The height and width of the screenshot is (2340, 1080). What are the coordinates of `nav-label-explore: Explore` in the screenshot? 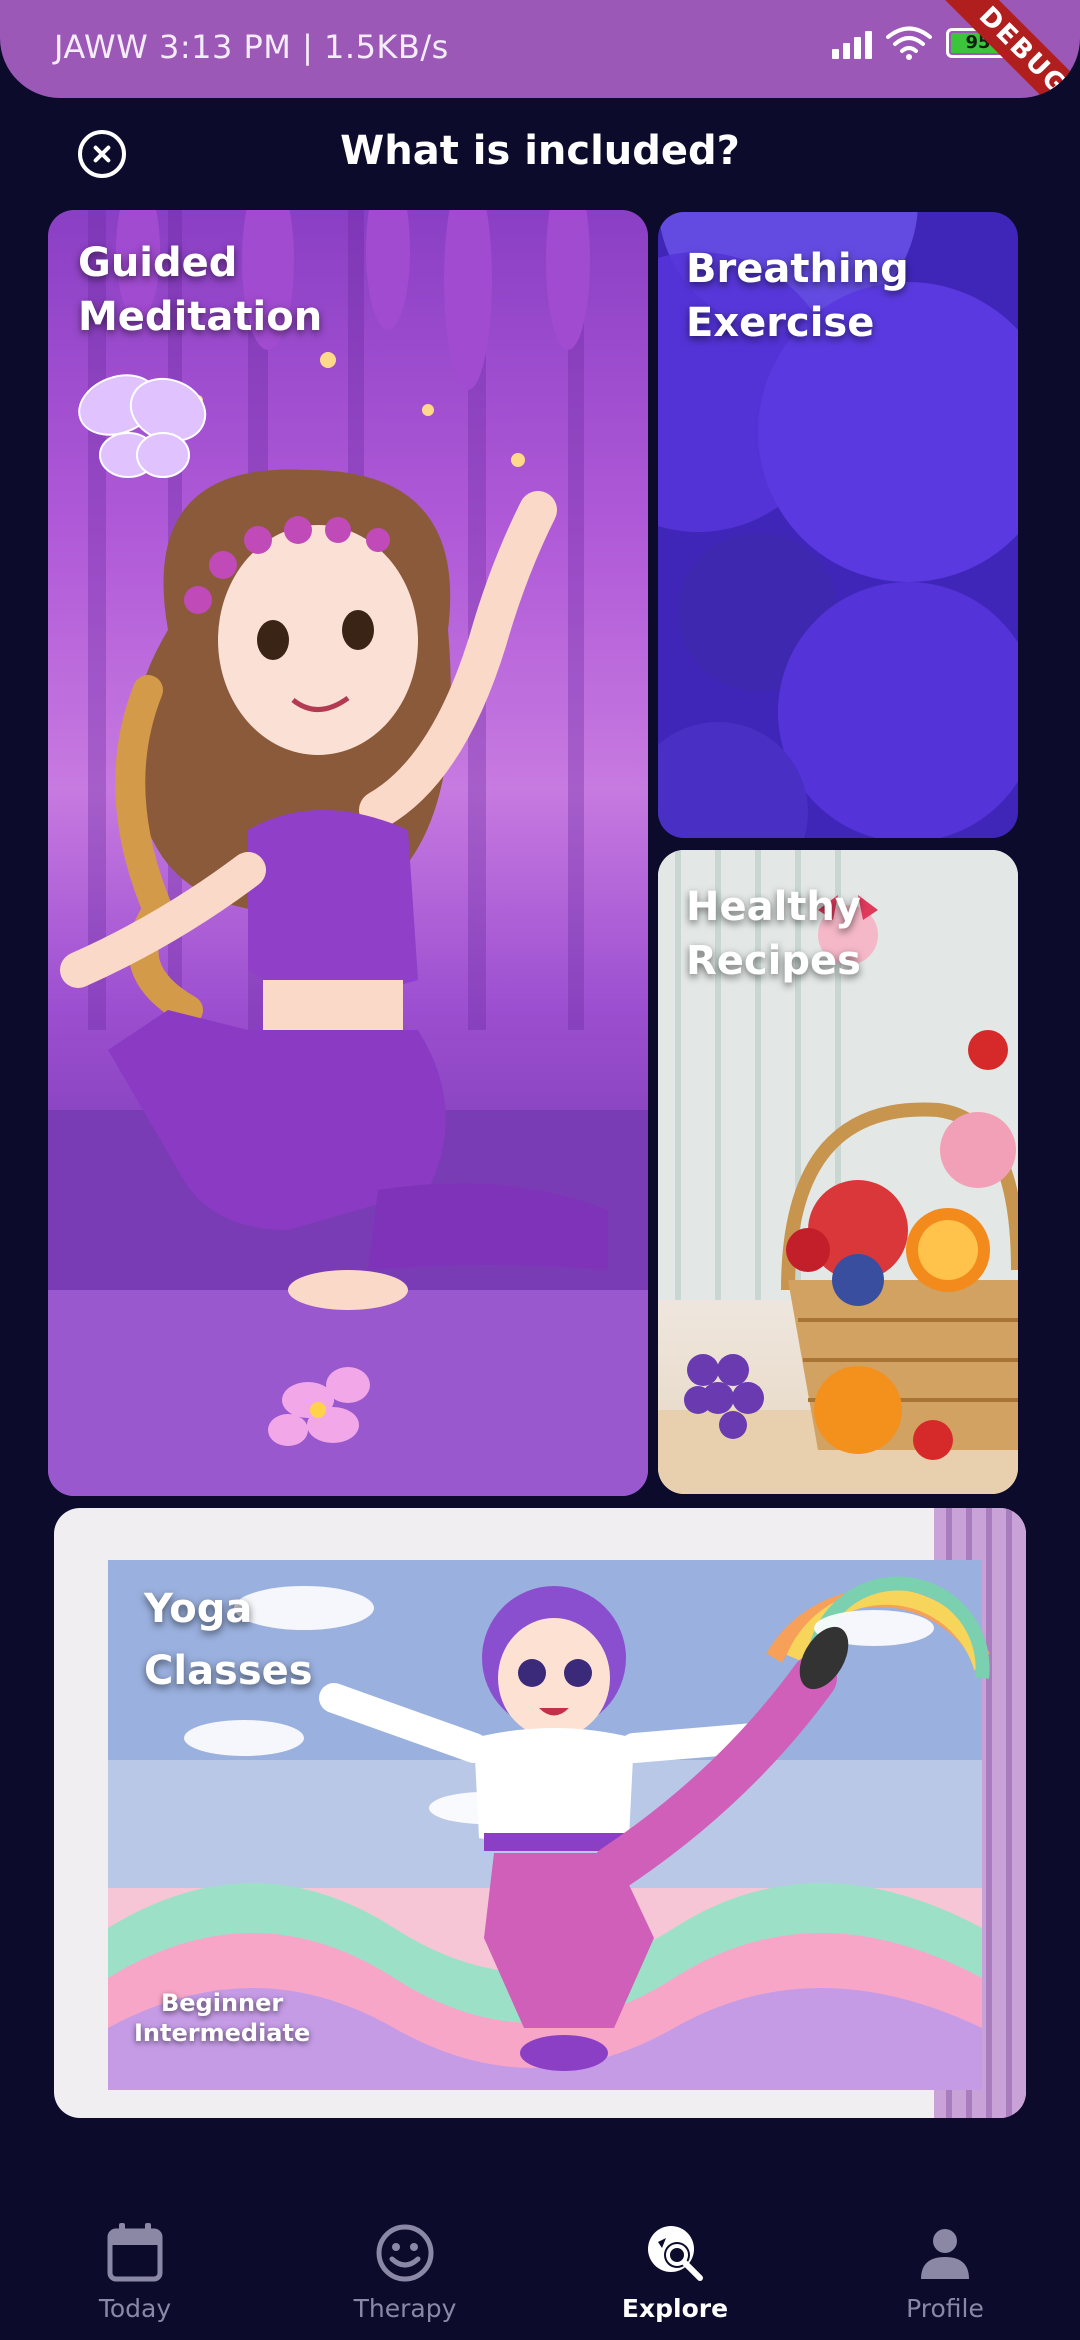 It's located at (675, 2308).